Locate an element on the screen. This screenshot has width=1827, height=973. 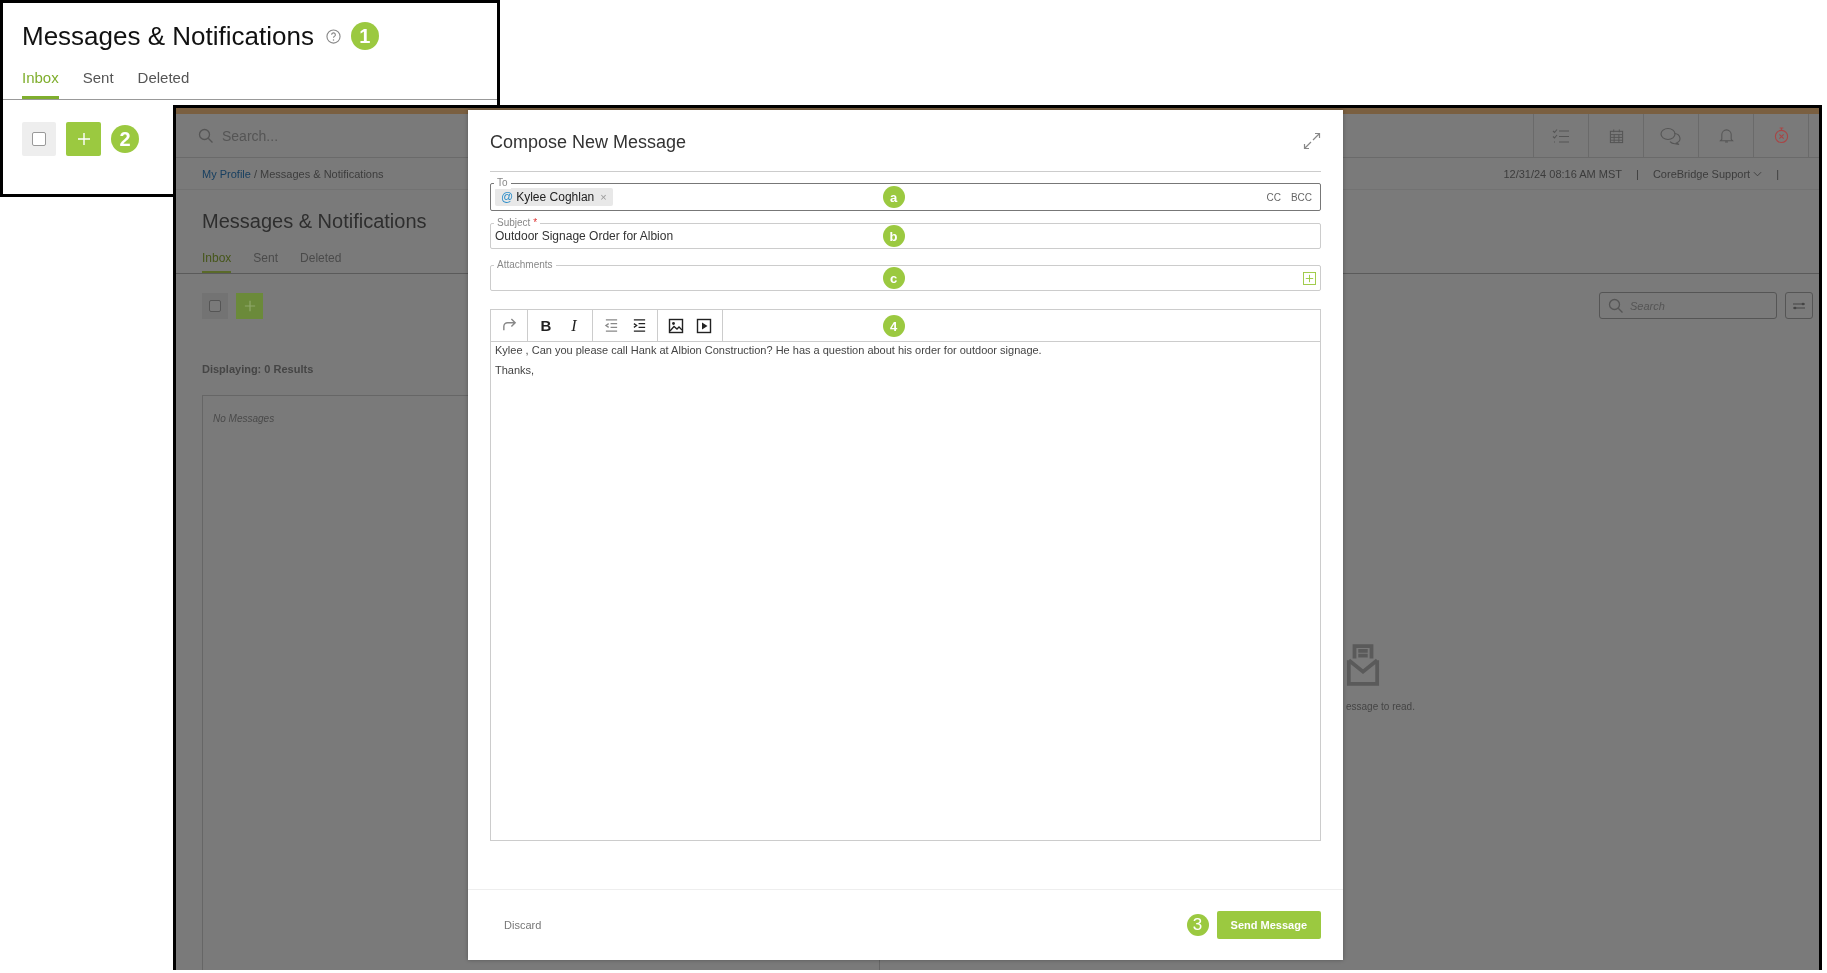
calendar-icon is located at coordinates (1616, 135).